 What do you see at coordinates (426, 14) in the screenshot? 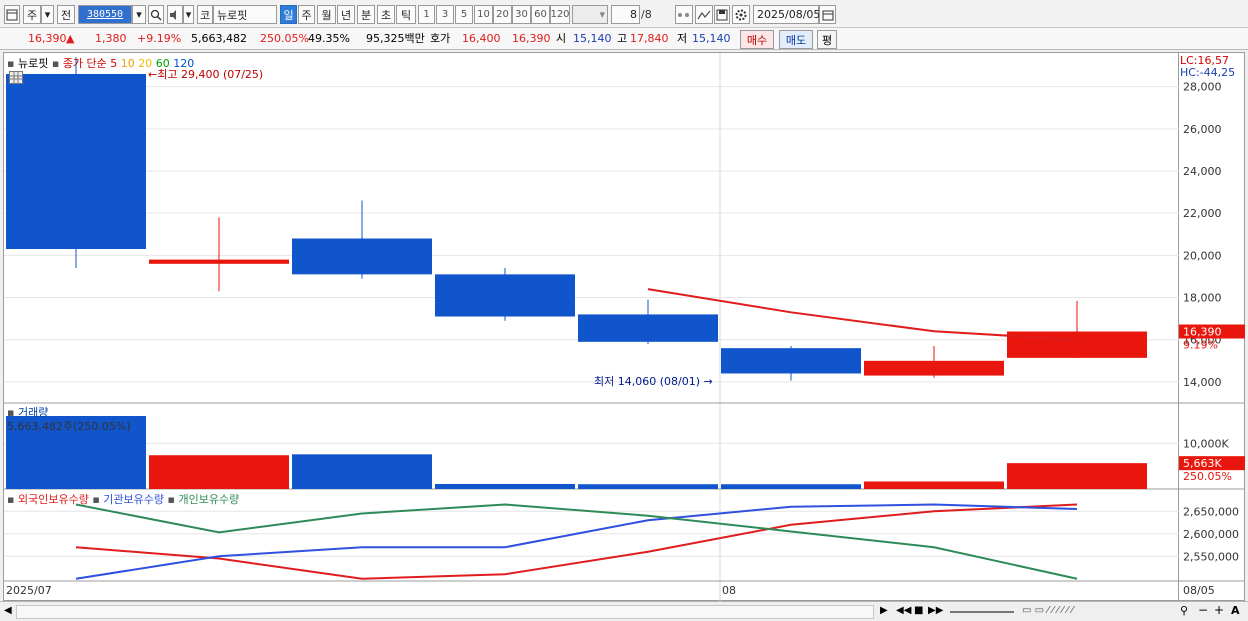
I see `interval-button: 1` at bounding box center [426, 14].